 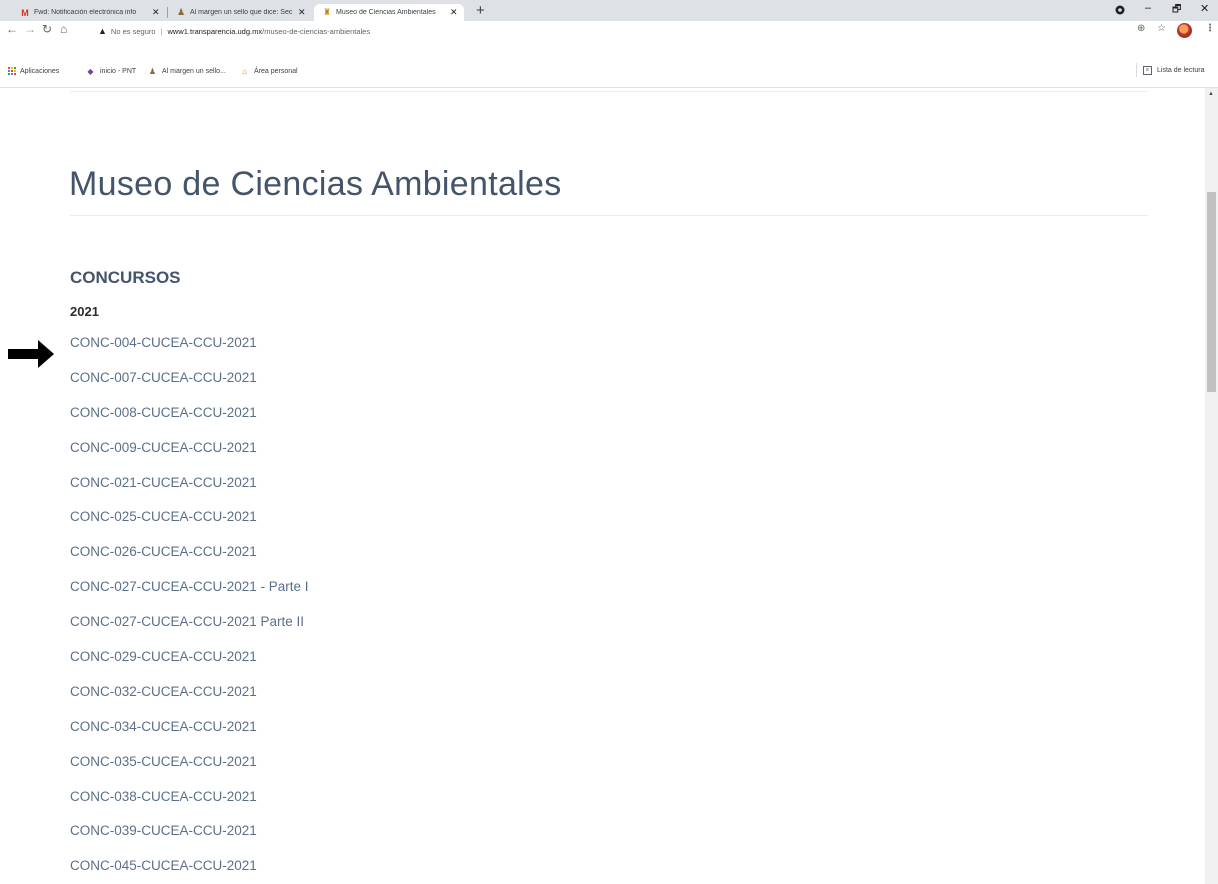 I want to click on concurso-link: CONC-038-CUCEA-CCU-2021, so click(x=163, y=796).